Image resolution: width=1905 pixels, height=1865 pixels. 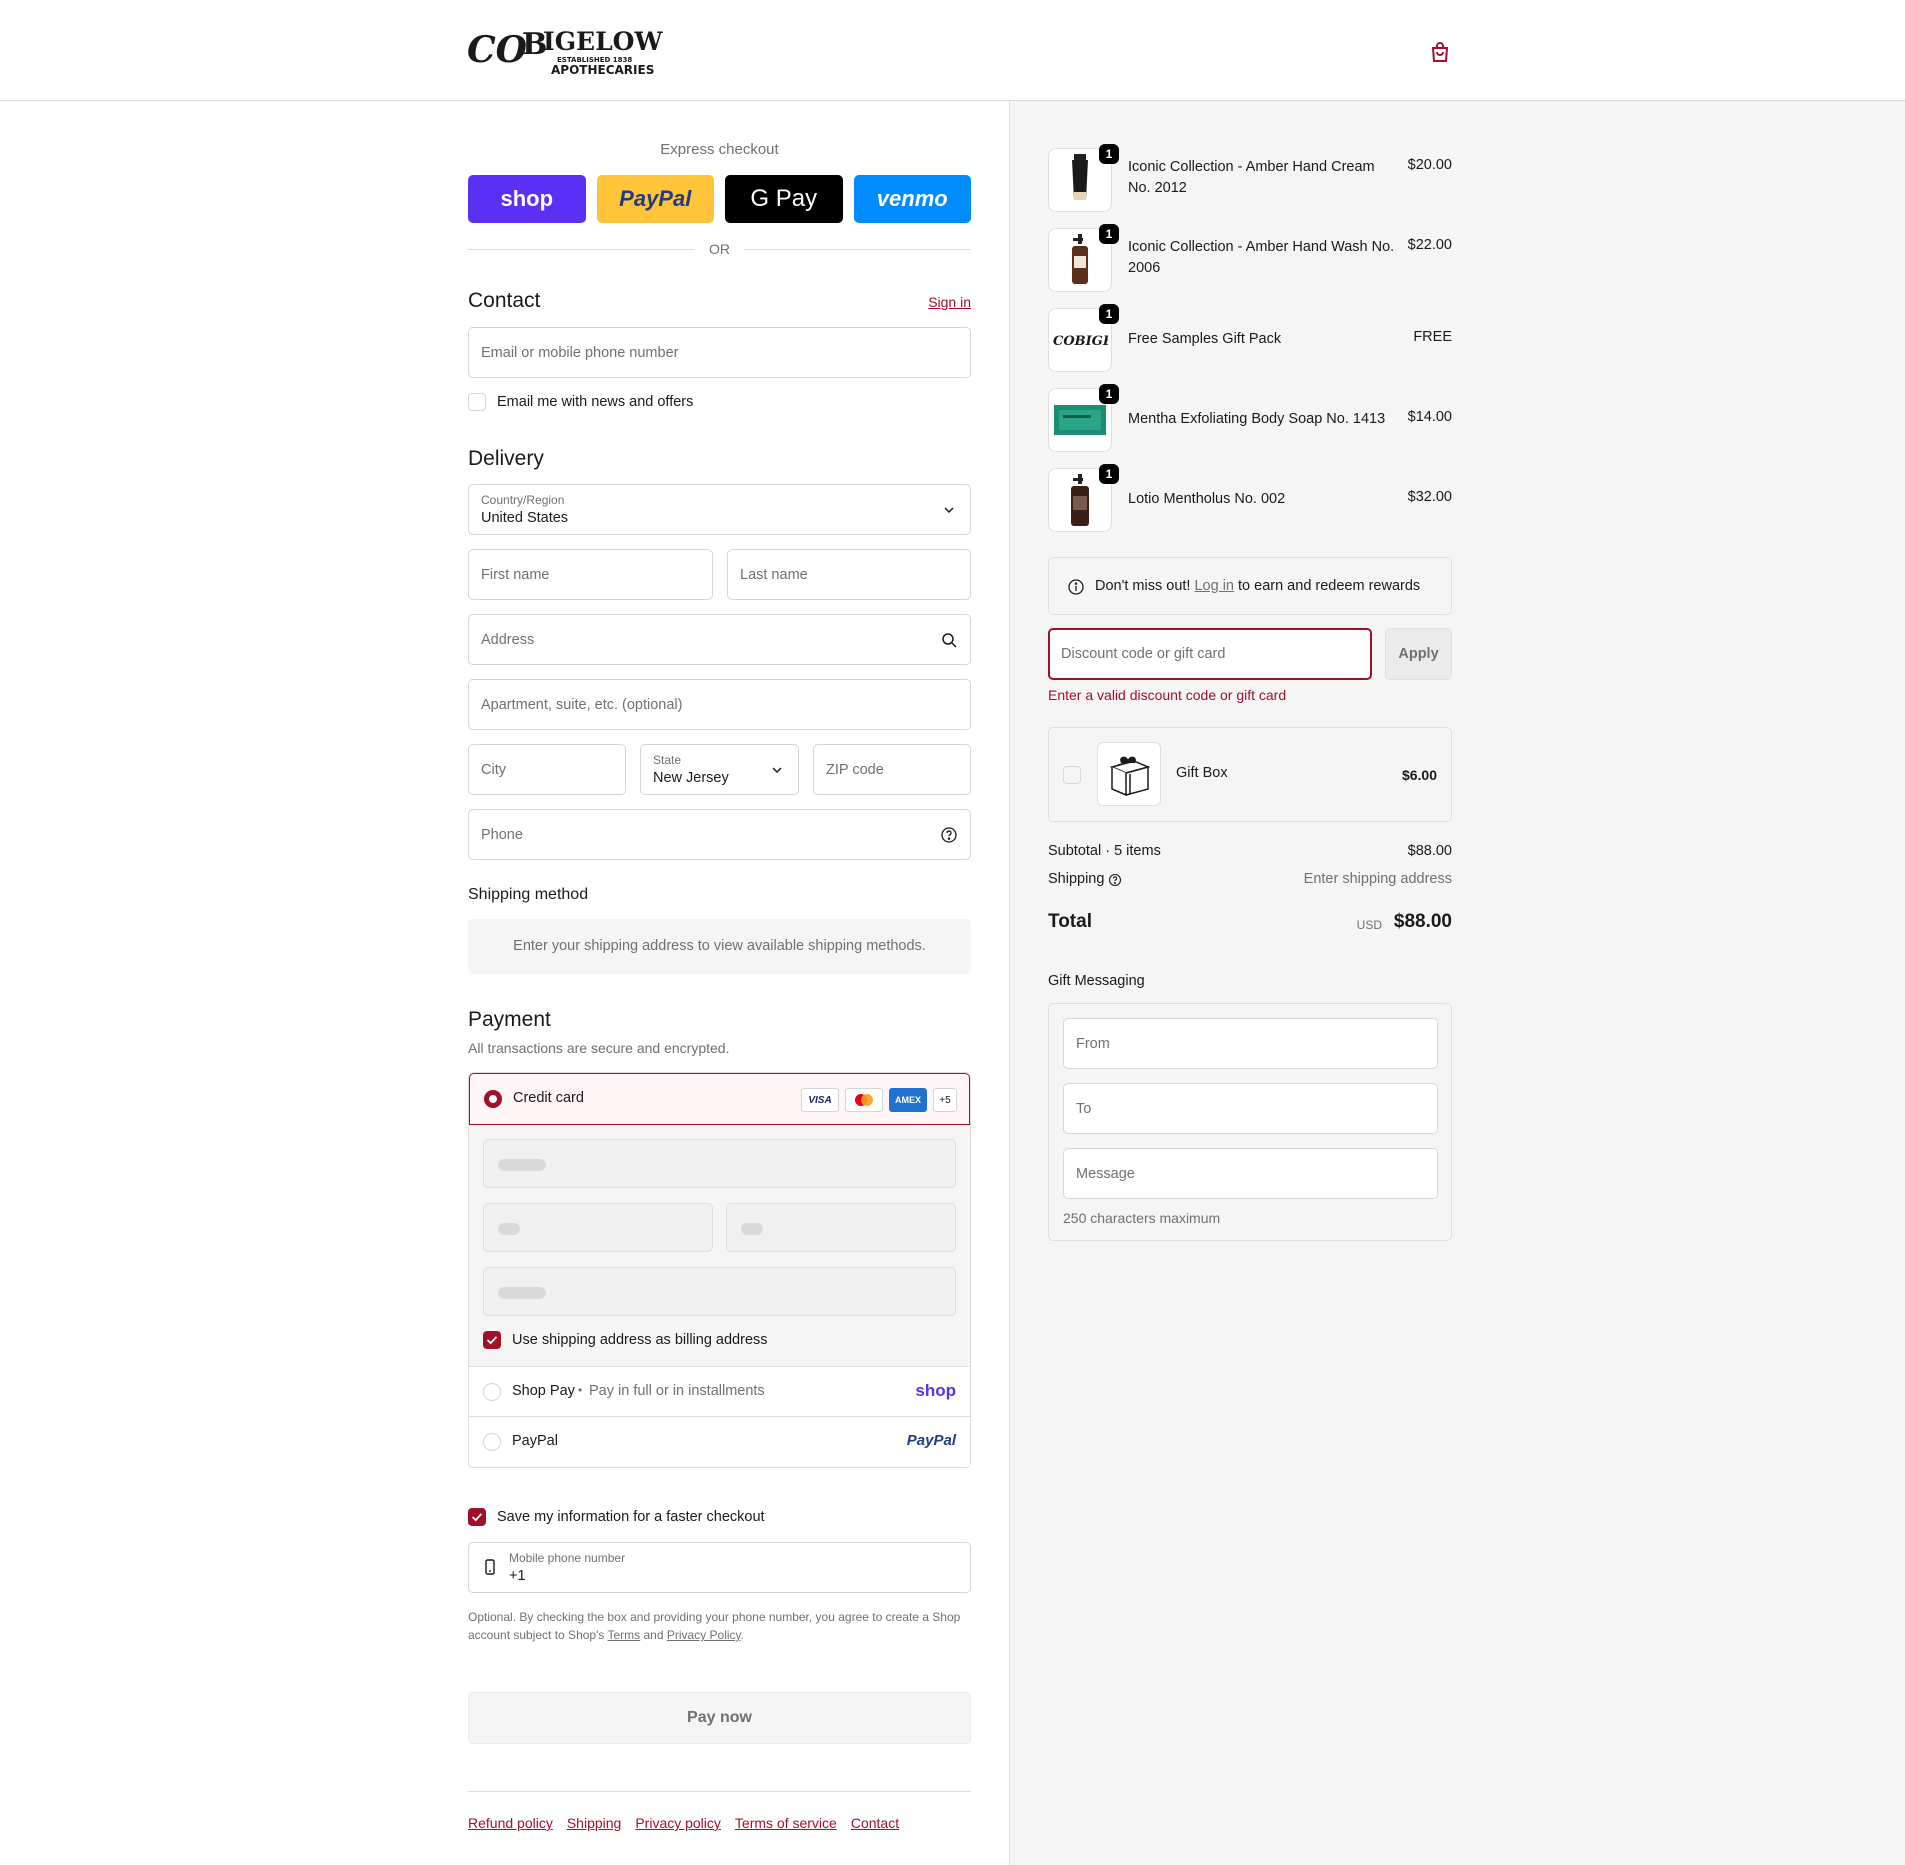 I want to click on terms-link: Terms, so click(x=624, y=1635).